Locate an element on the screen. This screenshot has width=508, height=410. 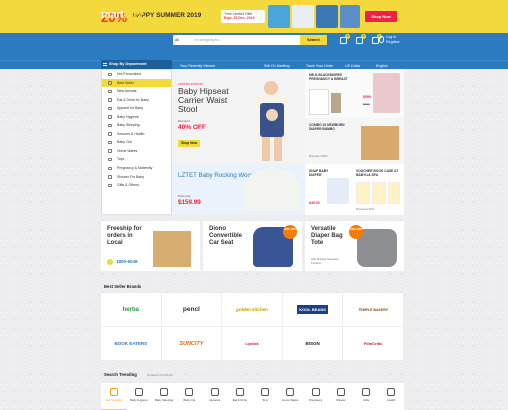
sidebar-item: Toys is located at coordinates (136, 159).